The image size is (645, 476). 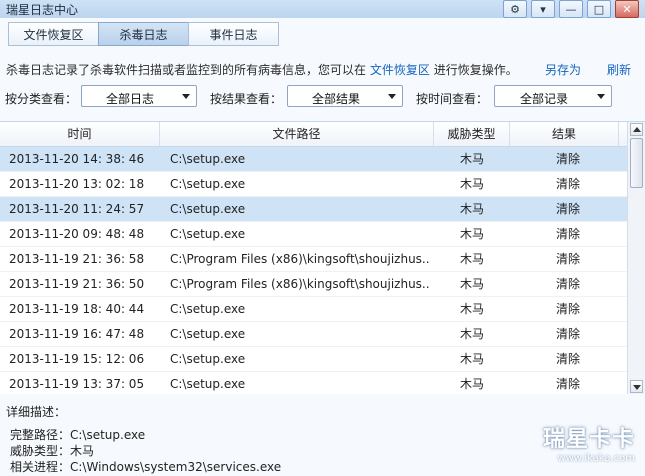 I want to click on scroll-down-icon, so click(x=636, y=386).